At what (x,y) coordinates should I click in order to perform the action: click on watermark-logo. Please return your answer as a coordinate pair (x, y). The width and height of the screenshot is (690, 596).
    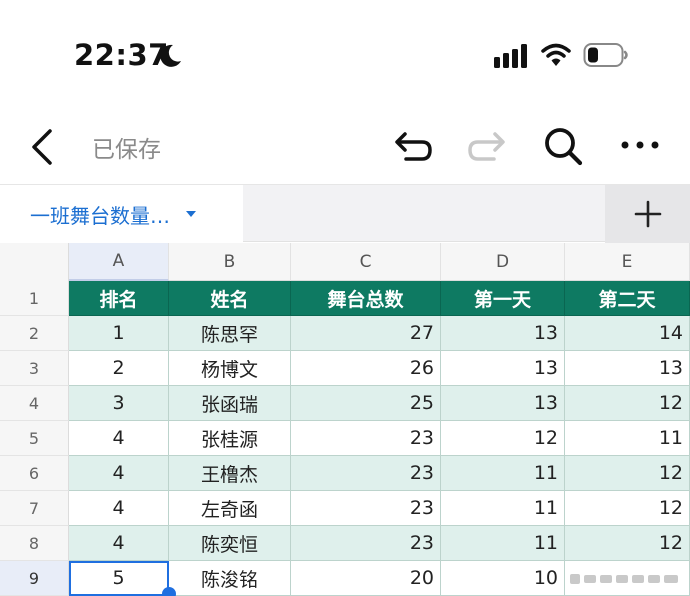
    Looking at the image, I should click on (625, 579).